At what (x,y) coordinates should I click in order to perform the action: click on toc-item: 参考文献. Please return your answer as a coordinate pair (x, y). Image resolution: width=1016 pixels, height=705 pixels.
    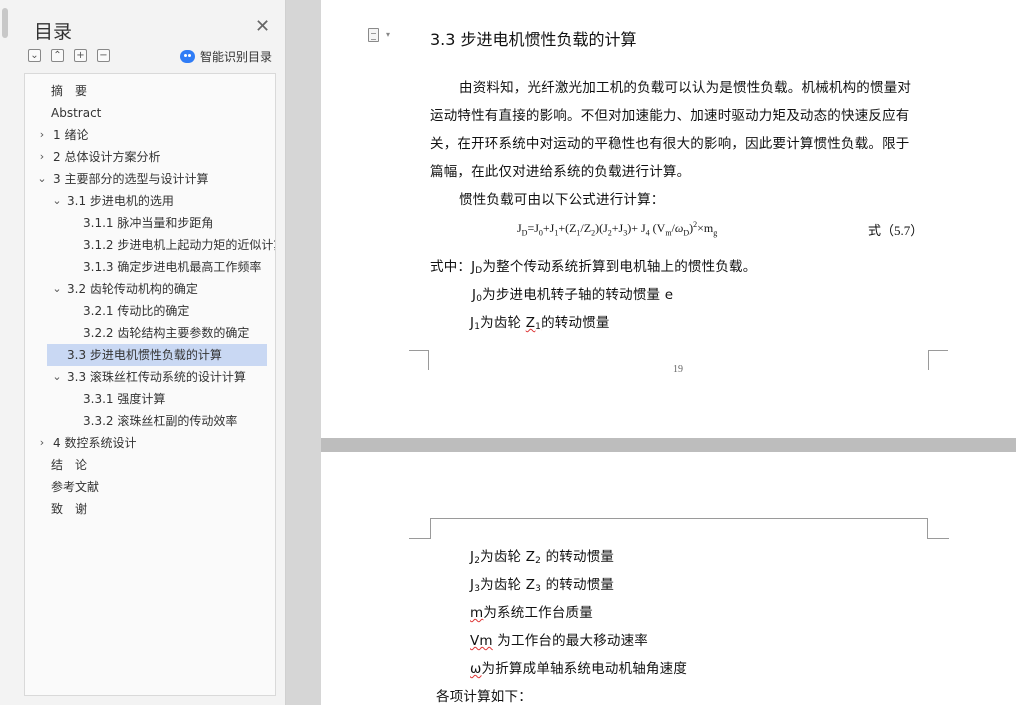
    Looking at the image, I should click on (150, 487).